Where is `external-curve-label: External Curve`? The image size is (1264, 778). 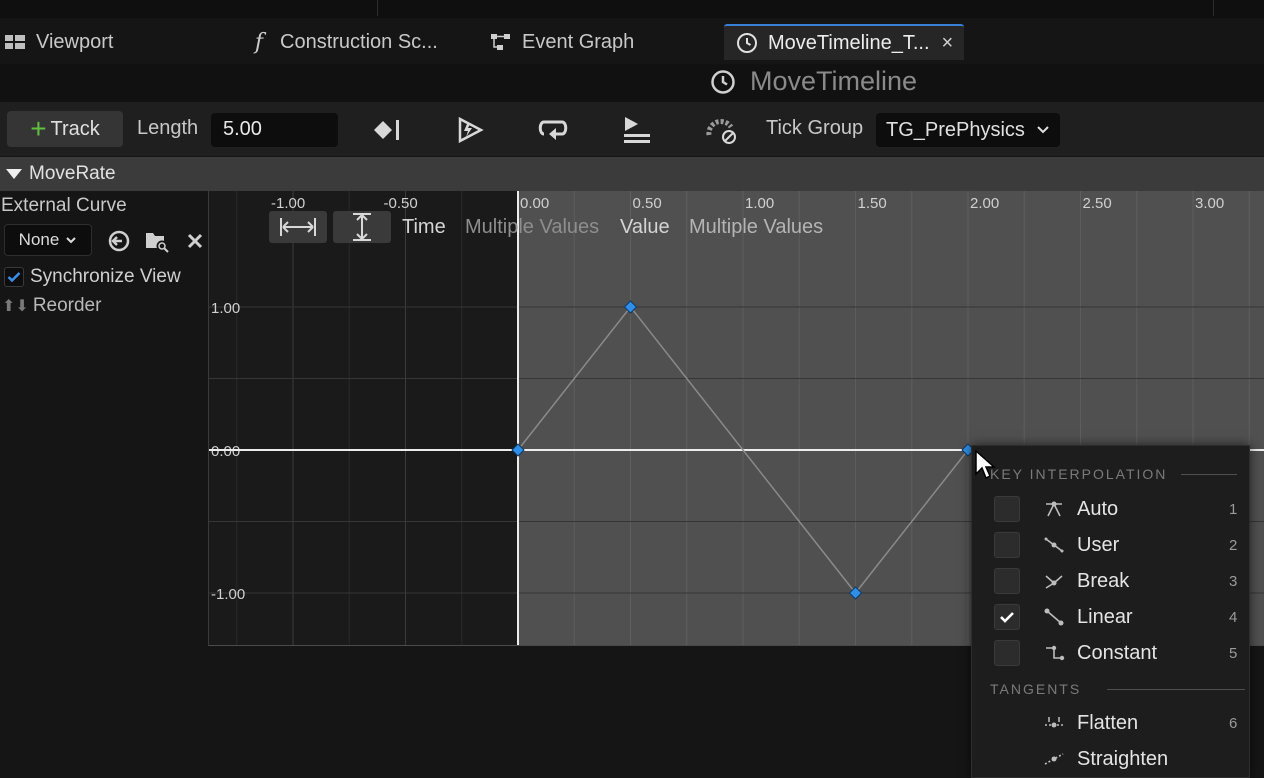
external-curve-label: External Curve is located at coordinates (64, 205).